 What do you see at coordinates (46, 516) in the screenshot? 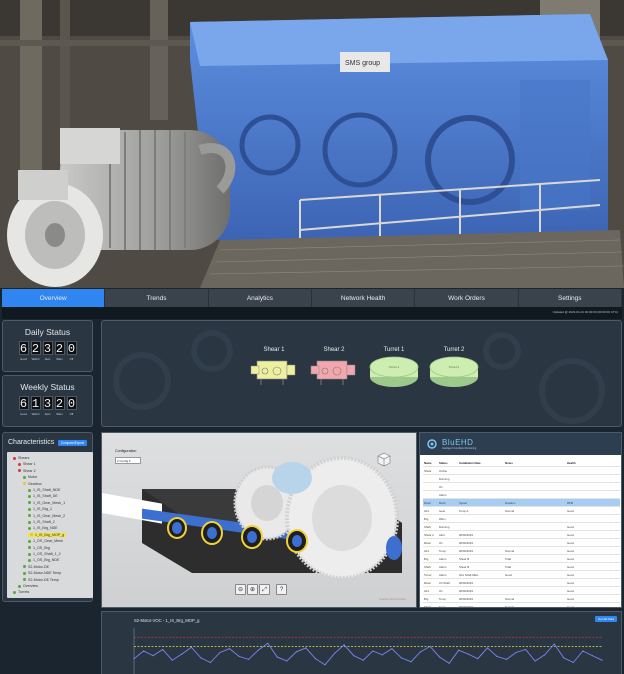
I see `tree-node: 1_IS_Gear_Mesh_2` at bounding box center [46, 516].